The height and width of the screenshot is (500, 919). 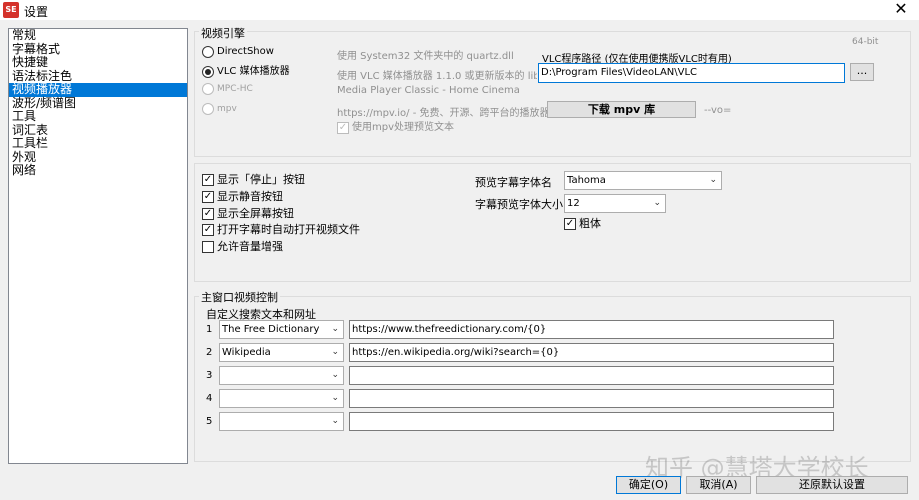 What do you see at coordinates (208, 230) in the screenshot?
I see `auto-open-video-checkbox: ✓` at bounding box center [208, 230].